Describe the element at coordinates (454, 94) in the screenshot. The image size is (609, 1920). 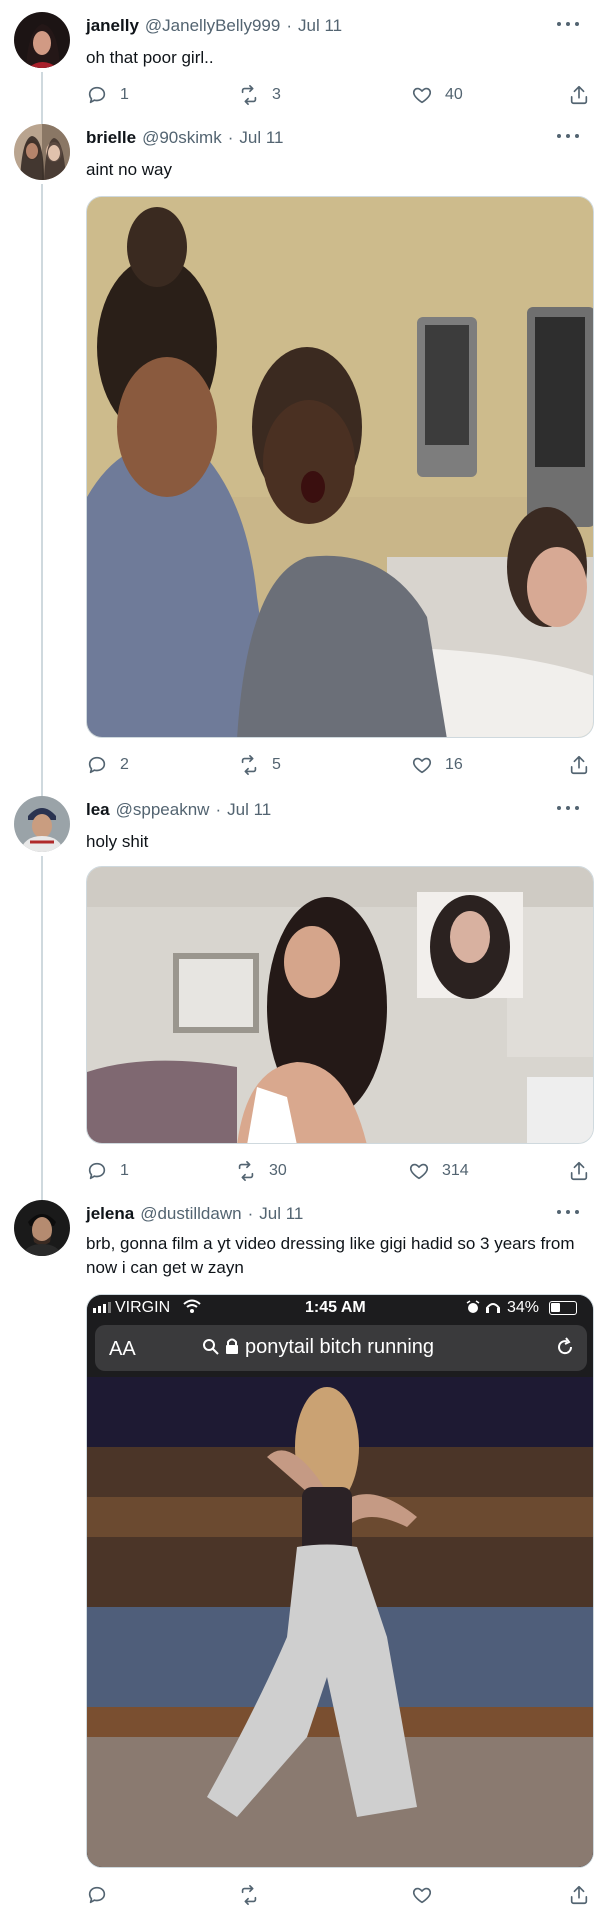
I see `like-count: 40` at that location.